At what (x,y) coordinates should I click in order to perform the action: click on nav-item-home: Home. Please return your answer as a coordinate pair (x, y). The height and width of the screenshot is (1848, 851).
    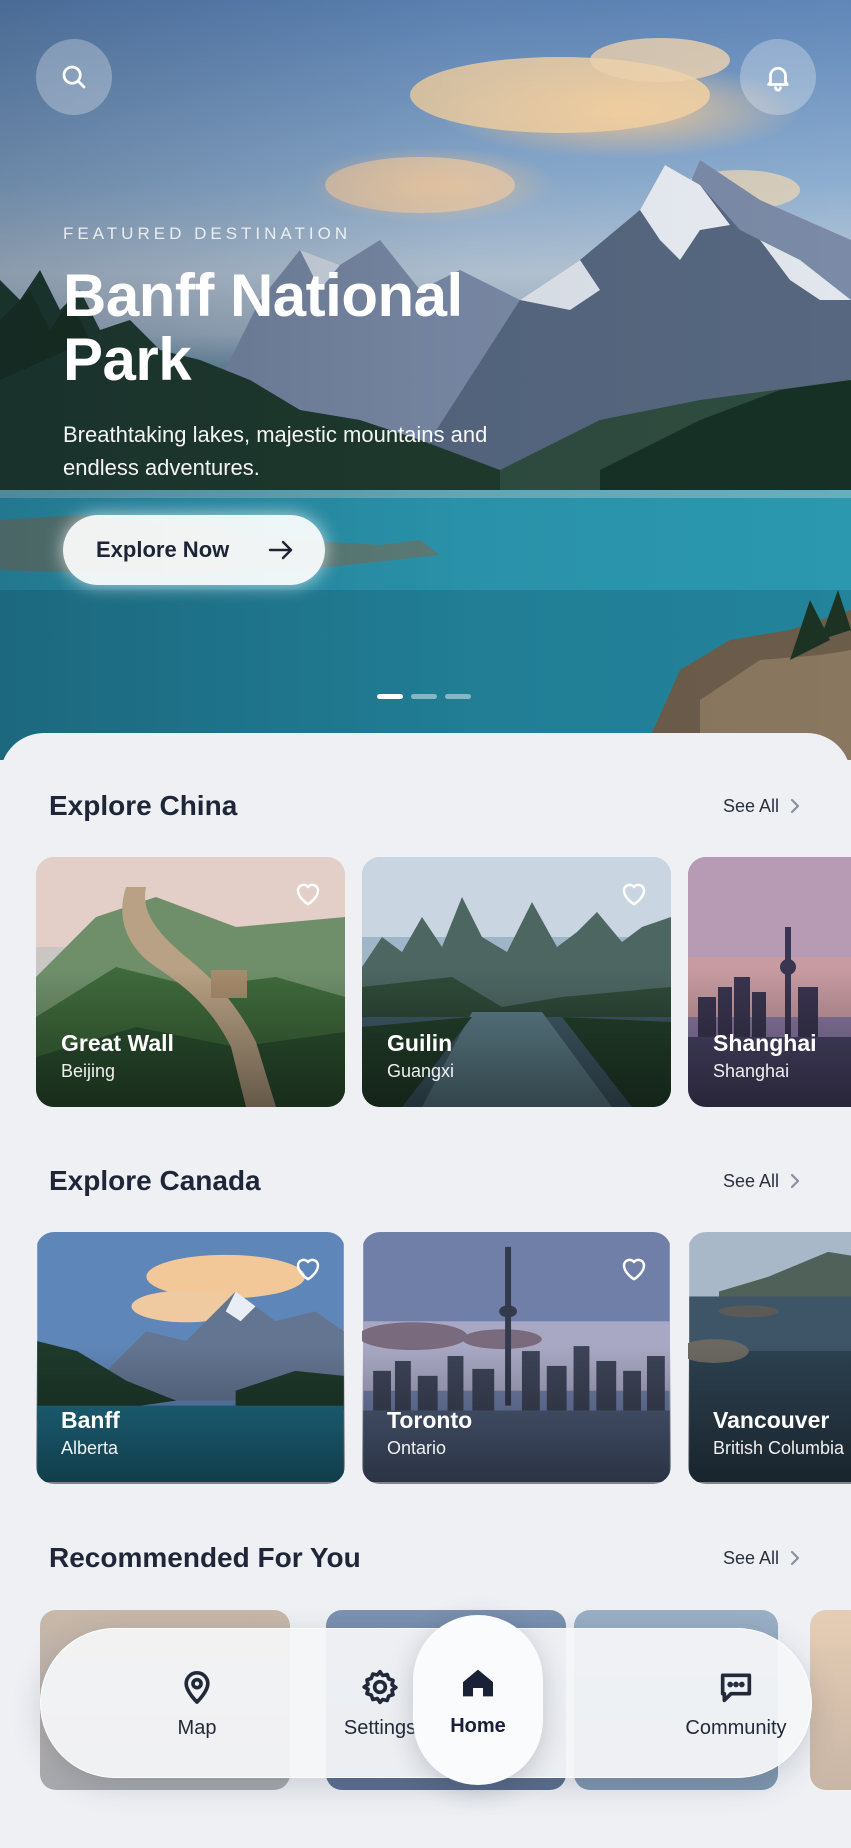
    Looking at the image, I should click on (478, 1700).